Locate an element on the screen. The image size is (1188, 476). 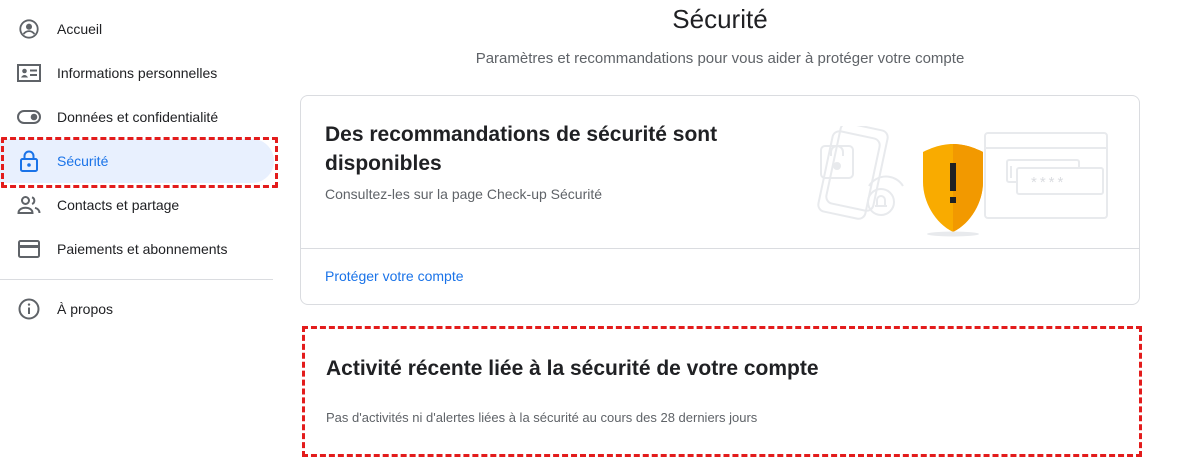
card-divider is located at coordinates (720, 248).